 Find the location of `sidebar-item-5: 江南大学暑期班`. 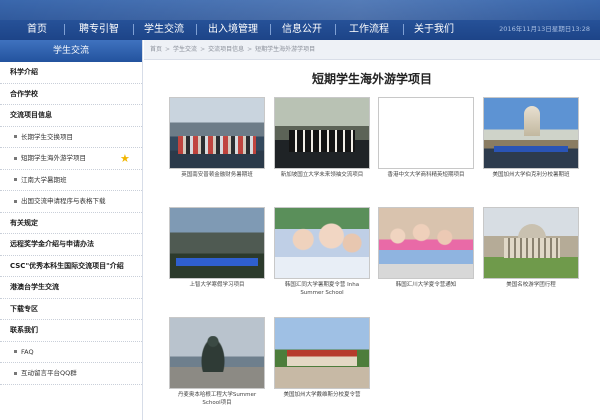

sidebar-item-5: 江南大学暑期班 is located at coordinates (71, 180).